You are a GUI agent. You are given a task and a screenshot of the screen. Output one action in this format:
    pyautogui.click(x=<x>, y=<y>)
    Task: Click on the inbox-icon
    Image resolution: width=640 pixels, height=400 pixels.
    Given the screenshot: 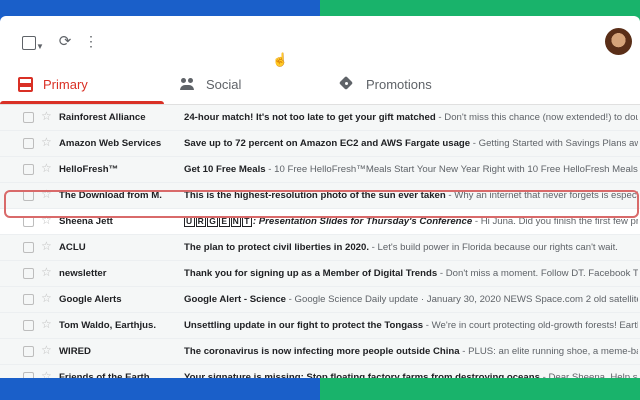 What is the action you would take?
    pyautogui.click(x=25, y=84)
    